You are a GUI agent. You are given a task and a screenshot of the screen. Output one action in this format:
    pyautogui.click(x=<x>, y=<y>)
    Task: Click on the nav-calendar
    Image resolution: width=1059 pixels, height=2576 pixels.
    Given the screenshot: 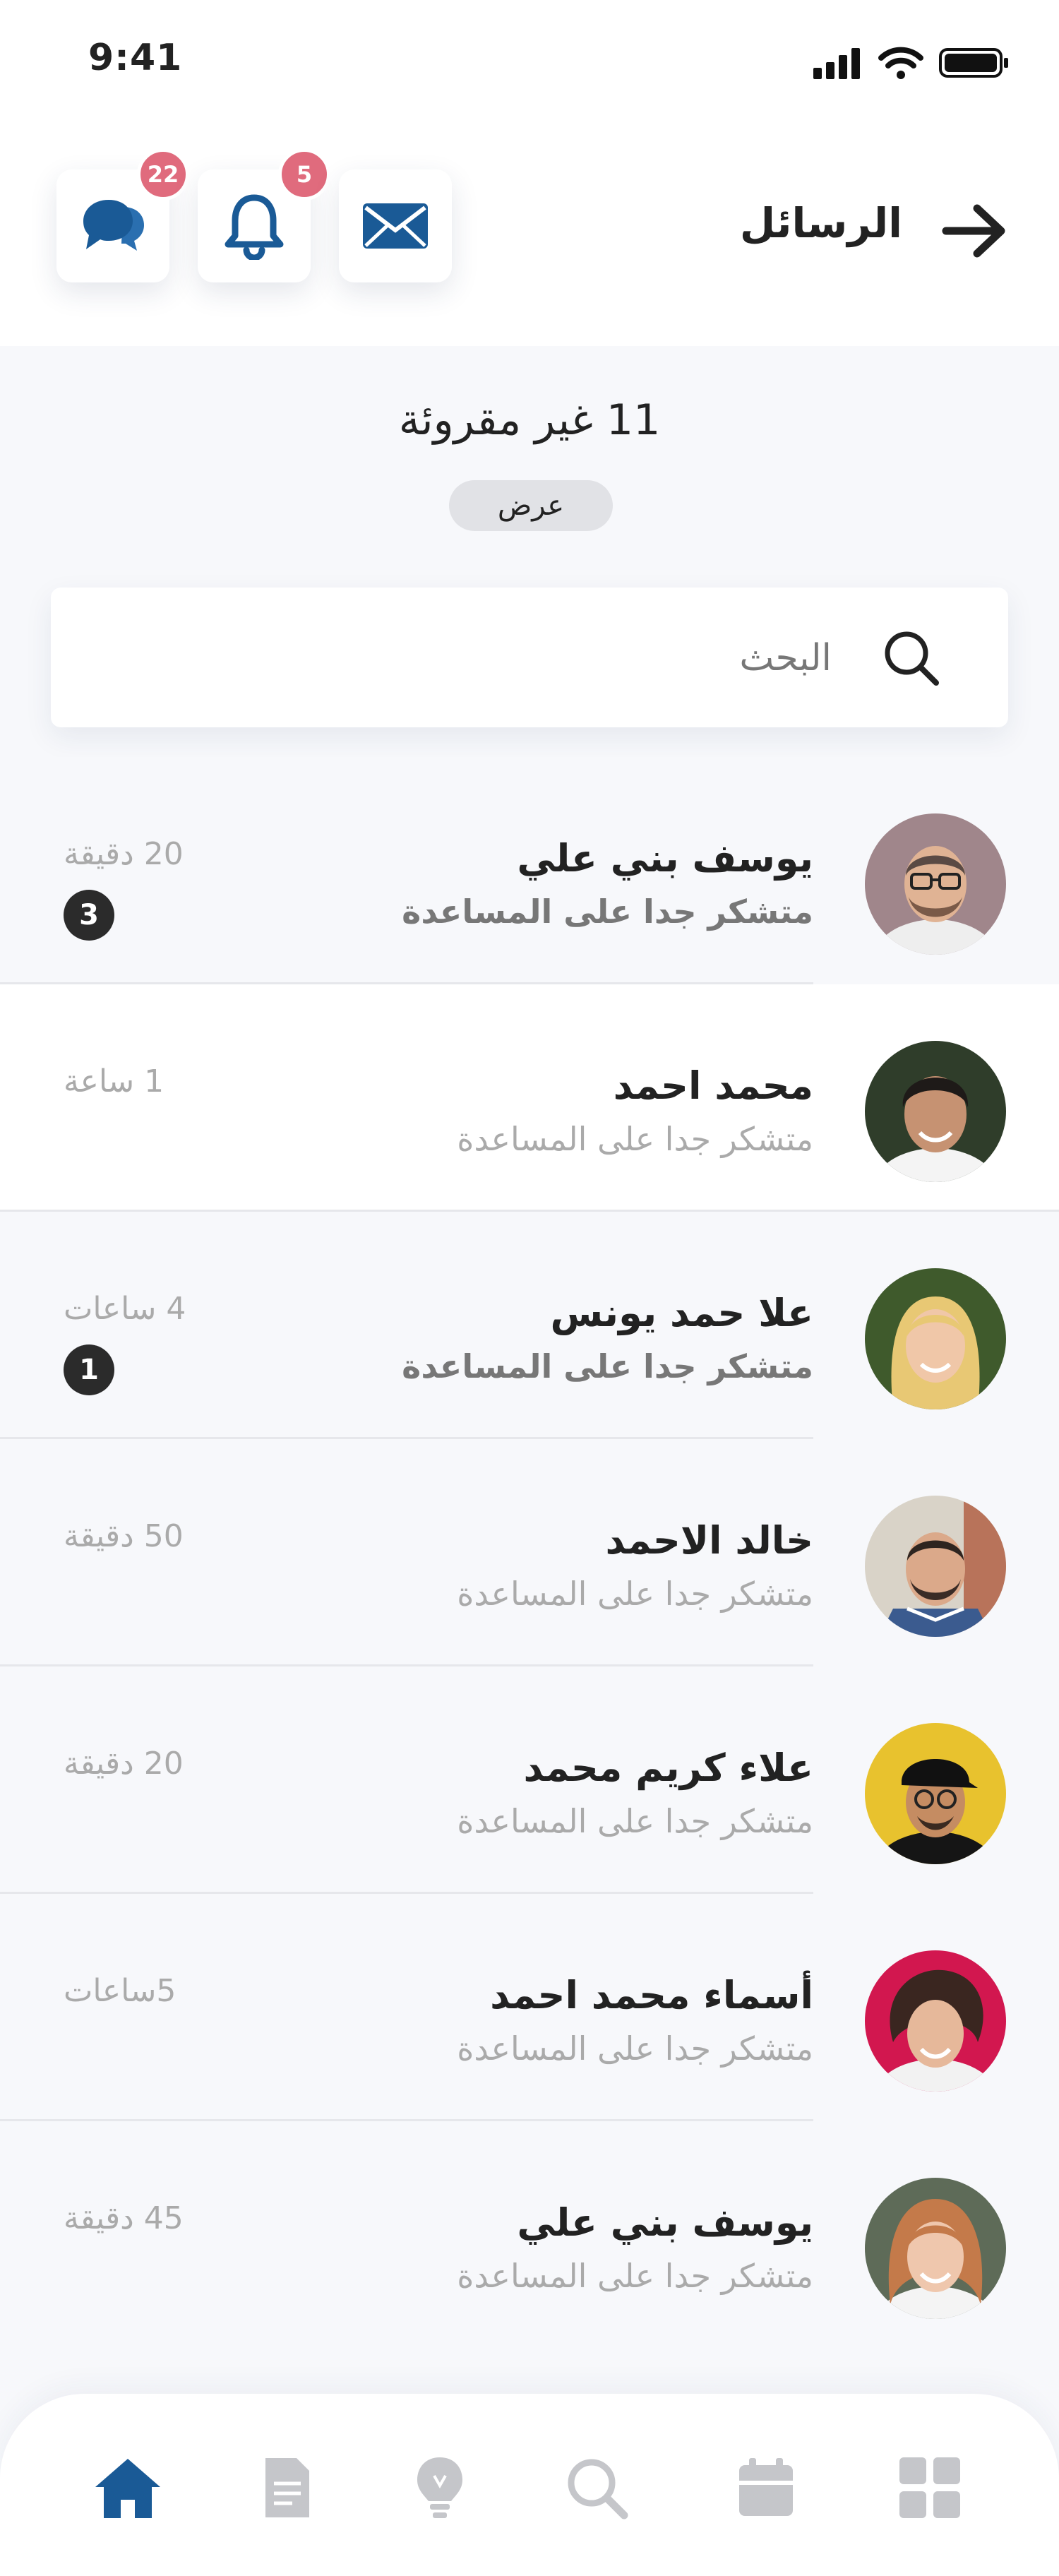 What is the action you would take?
    pyautogui.click(x=766, y=2488)
    